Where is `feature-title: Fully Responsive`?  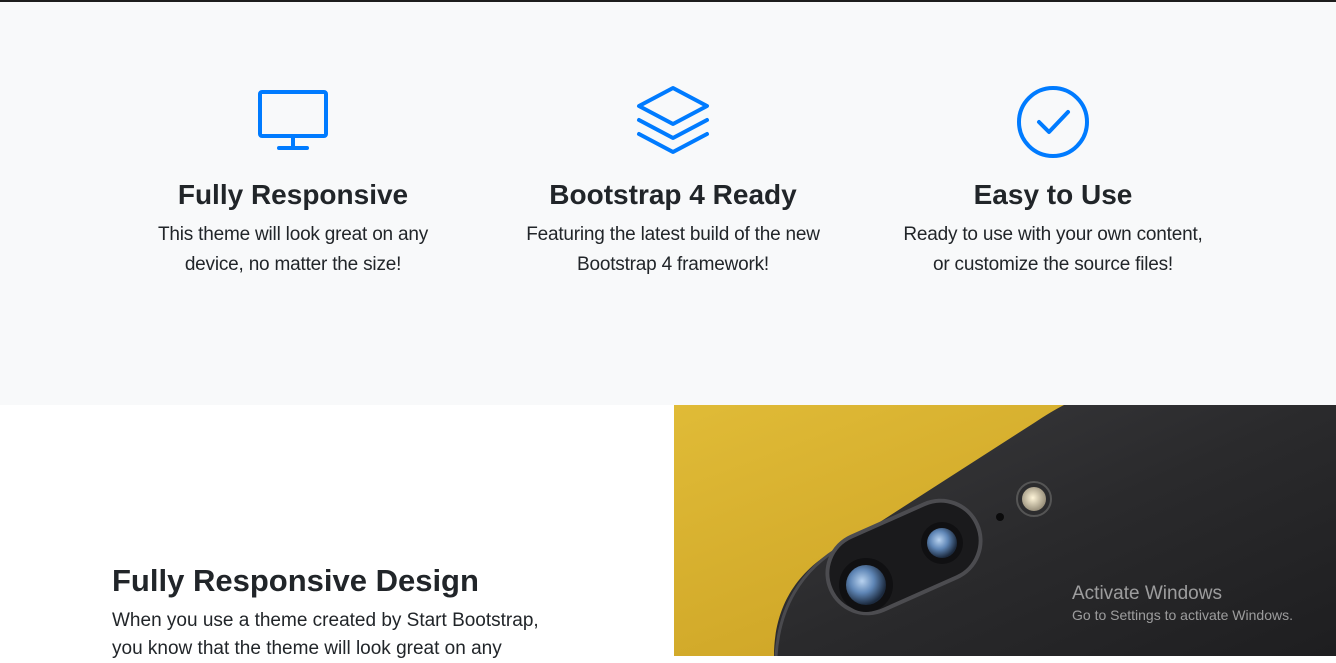
feature-title: Fully Responsive is located at coordinates (293, 194).